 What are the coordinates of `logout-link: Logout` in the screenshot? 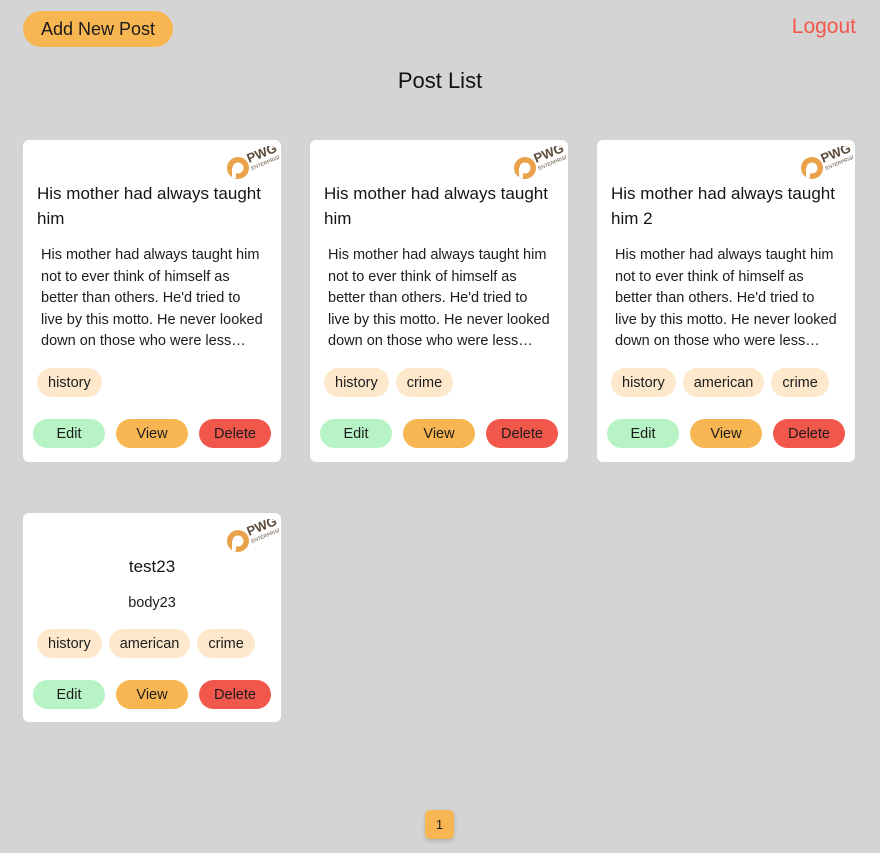 It's located at (824, 27).